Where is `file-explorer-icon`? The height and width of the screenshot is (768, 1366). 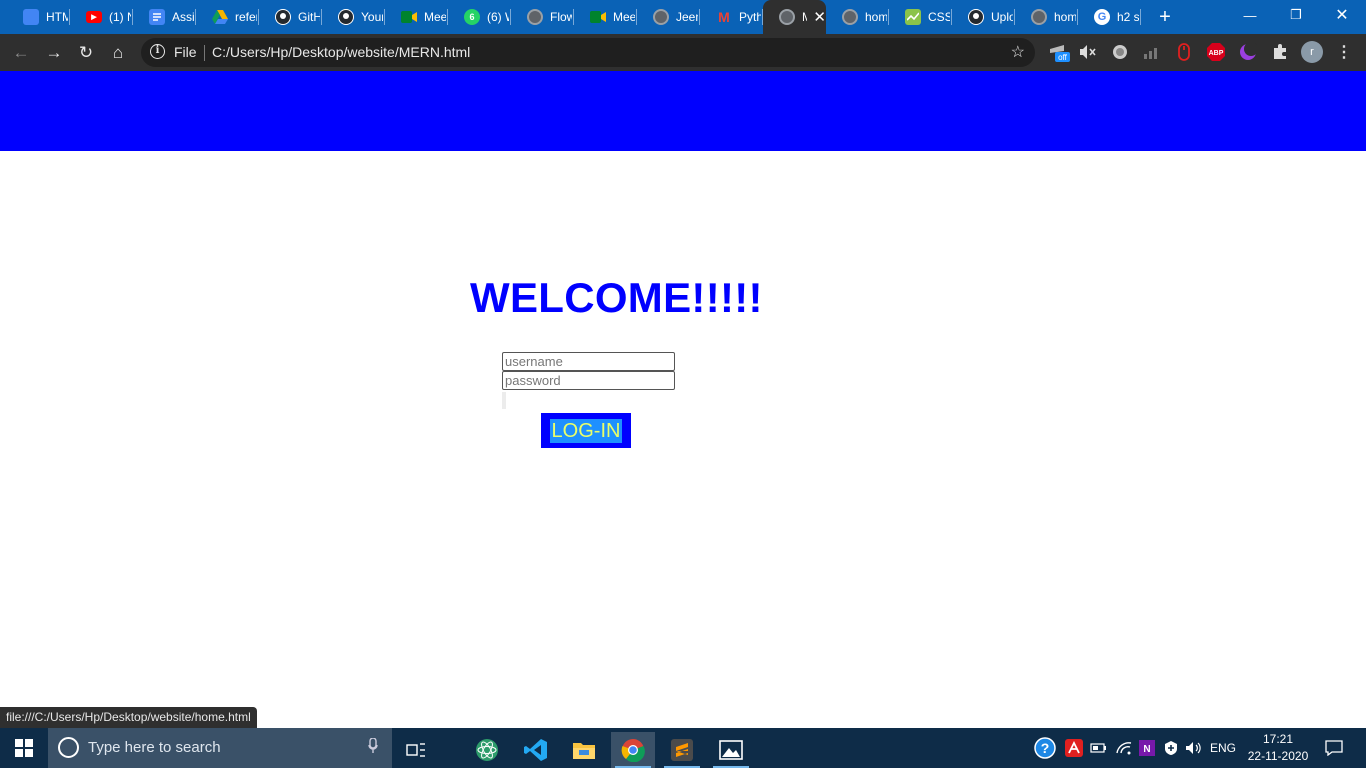
file-explorer-icon is located at coordinates (584, 750).